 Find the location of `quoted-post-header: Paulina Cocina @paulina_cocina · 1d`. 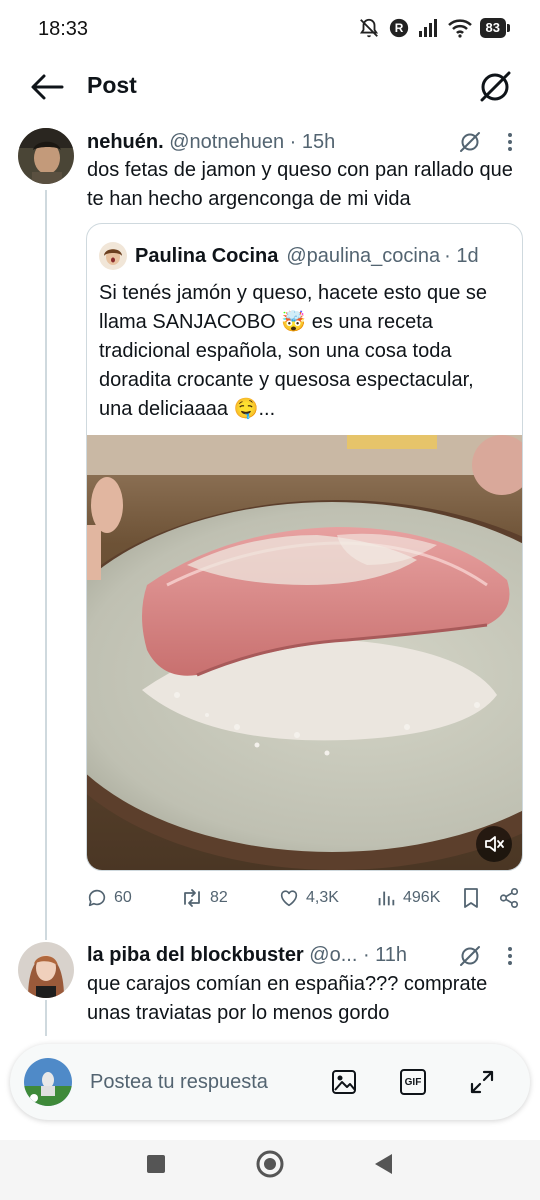

quoted-post-header: Paulina Cocina @paulina_cocina · 1d is located at coordinates (289, 256).